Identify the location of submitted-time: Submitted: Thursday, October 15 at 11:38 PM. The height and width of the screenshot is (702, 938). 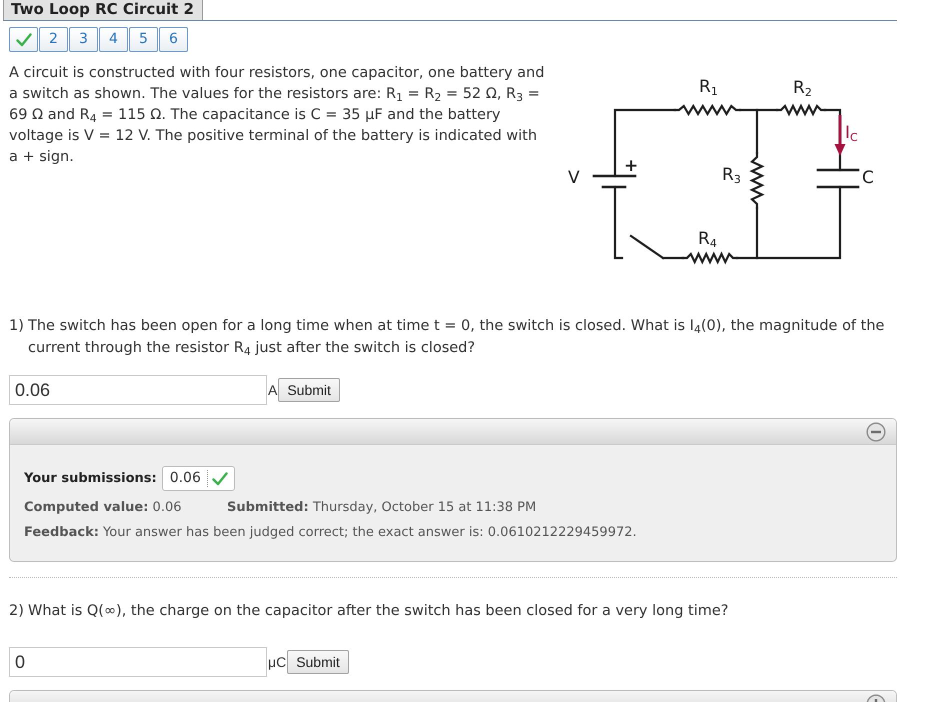
(381, 507).